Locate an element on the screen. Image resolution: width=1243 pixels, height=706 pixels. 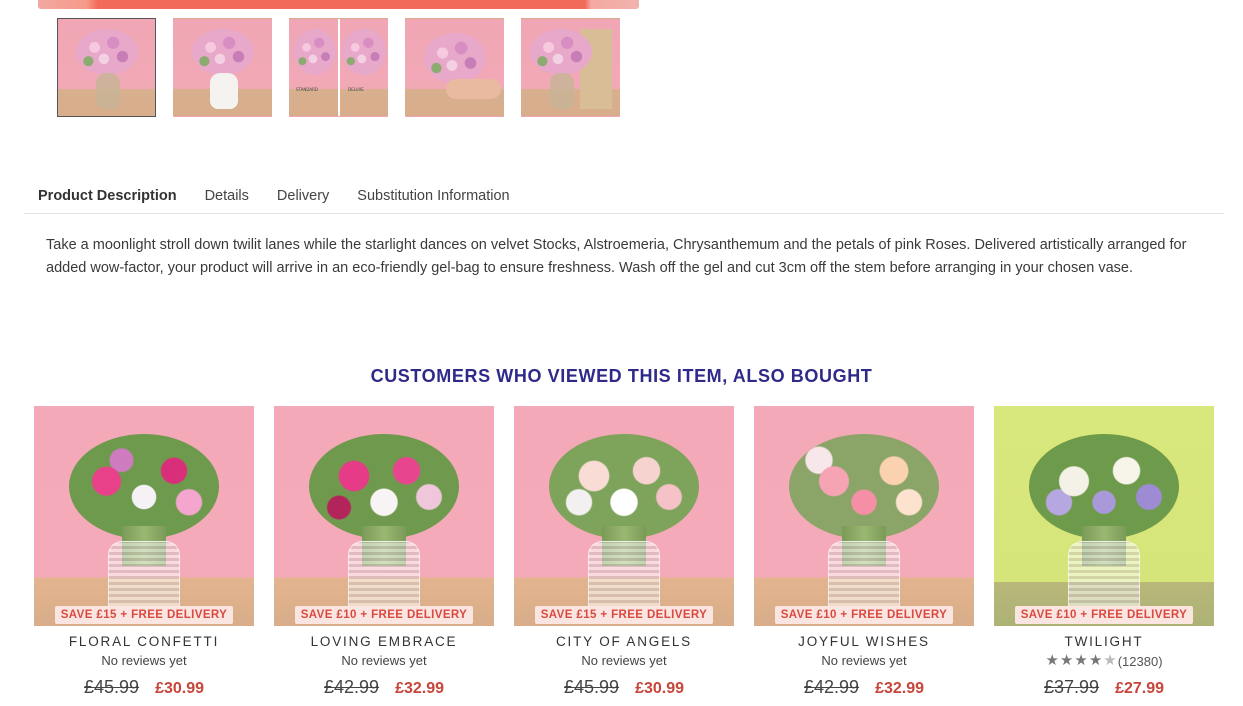
thumbnail-strip: STANDARD DELUXE is located at coordinates (338, 67).